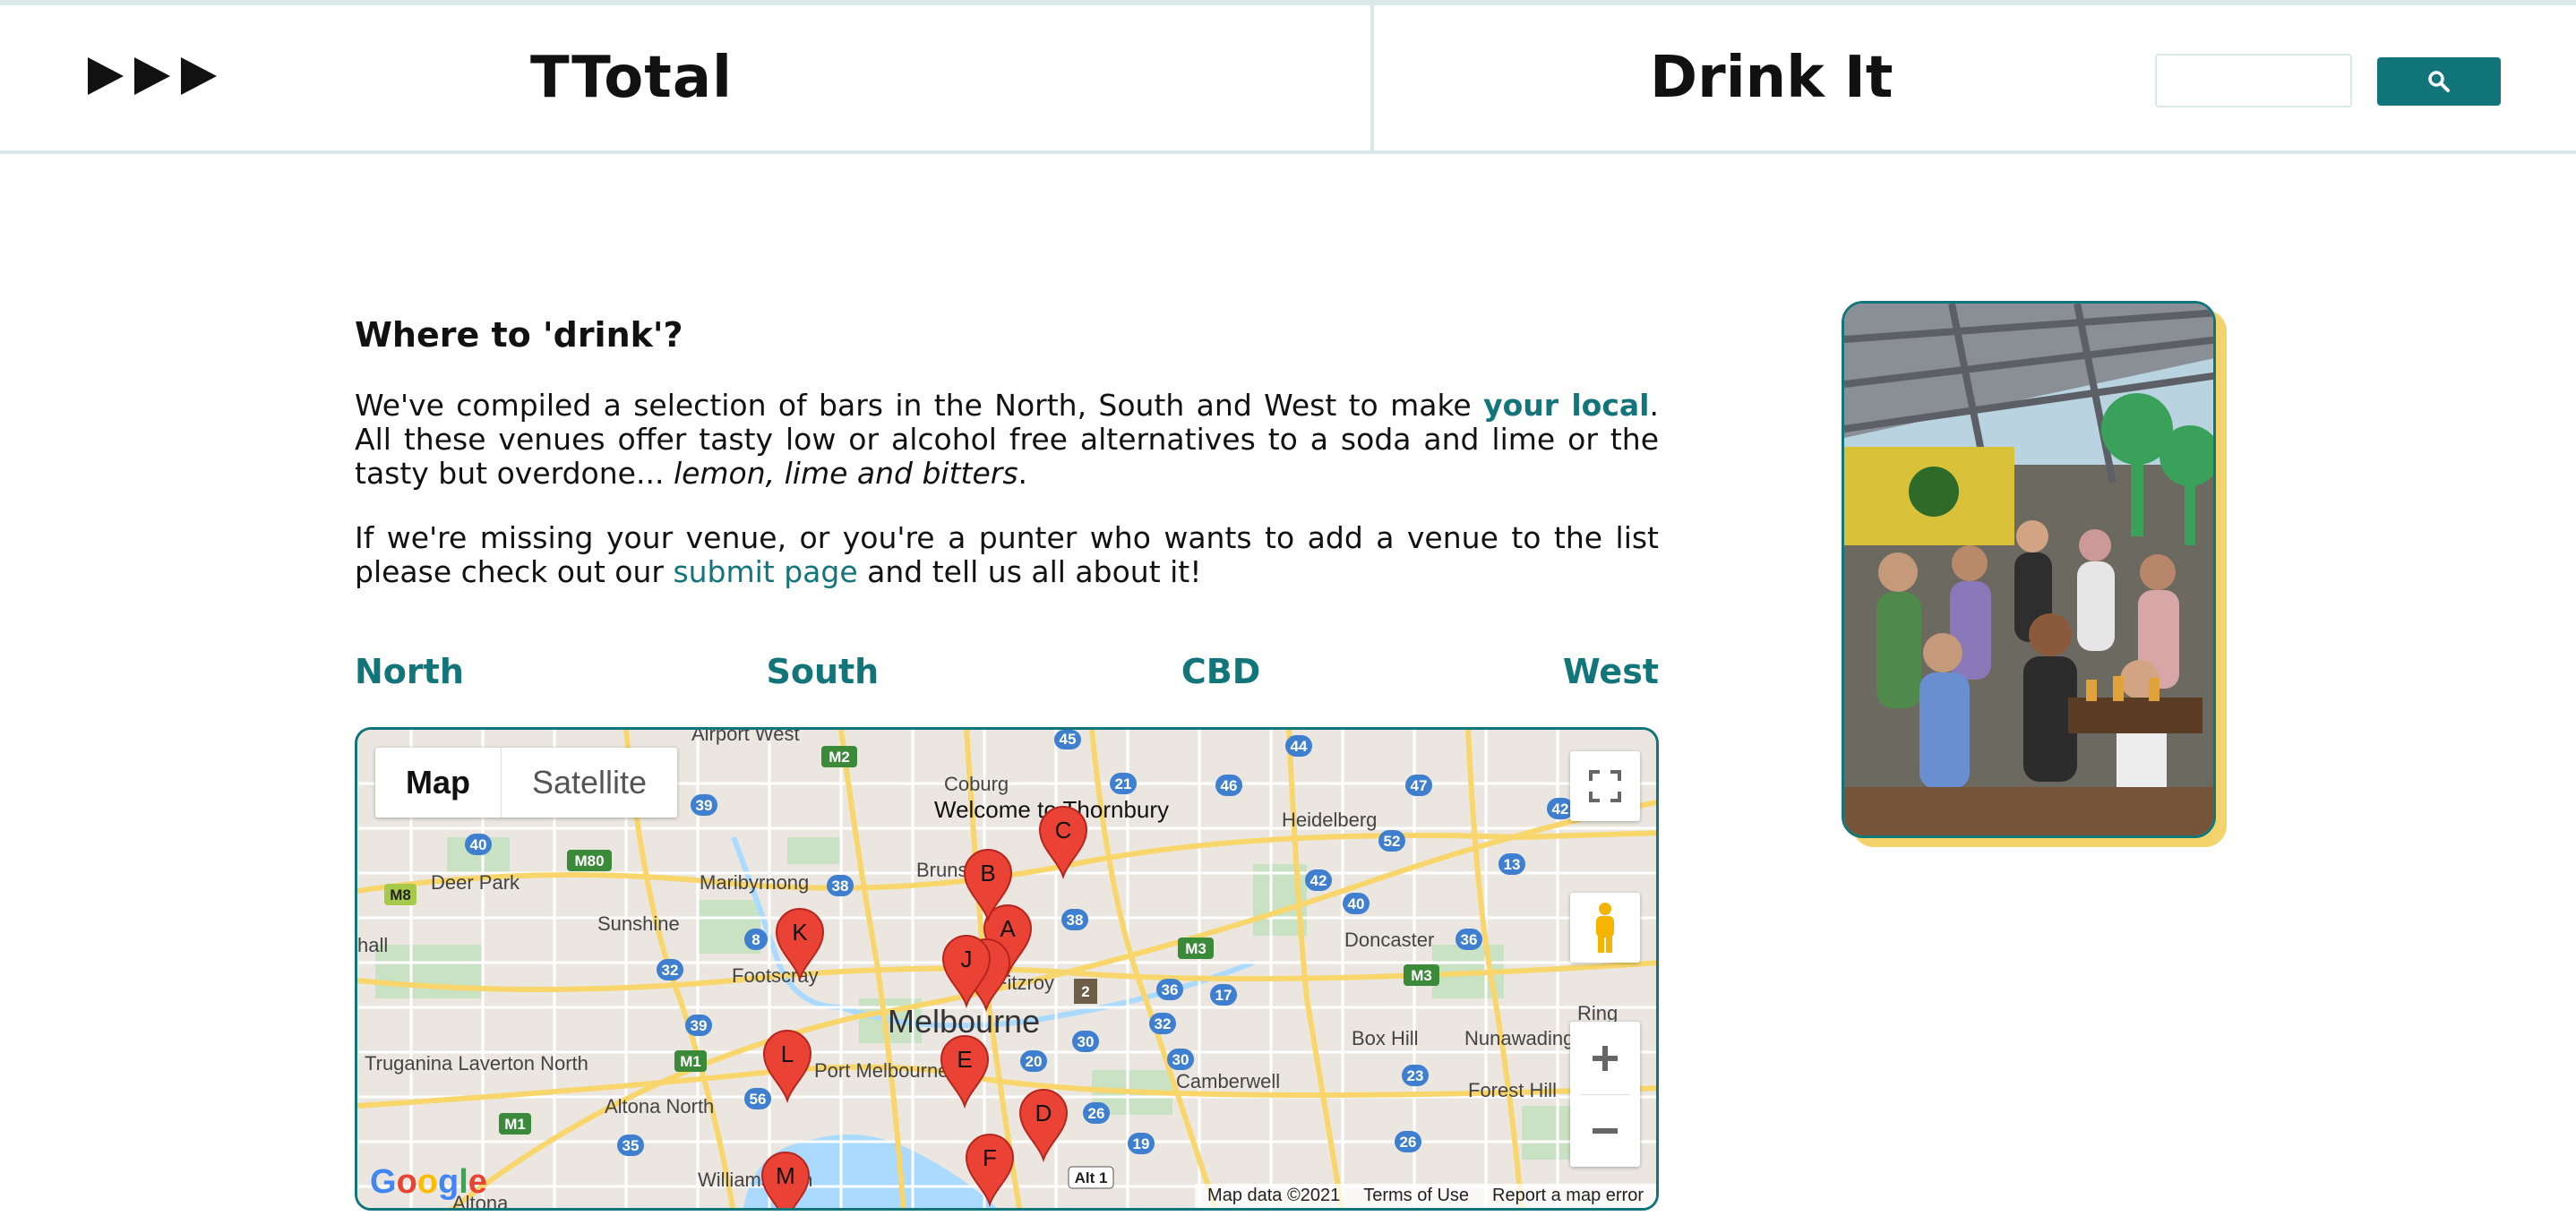  I want to click on search-input, so click(2253, 80).